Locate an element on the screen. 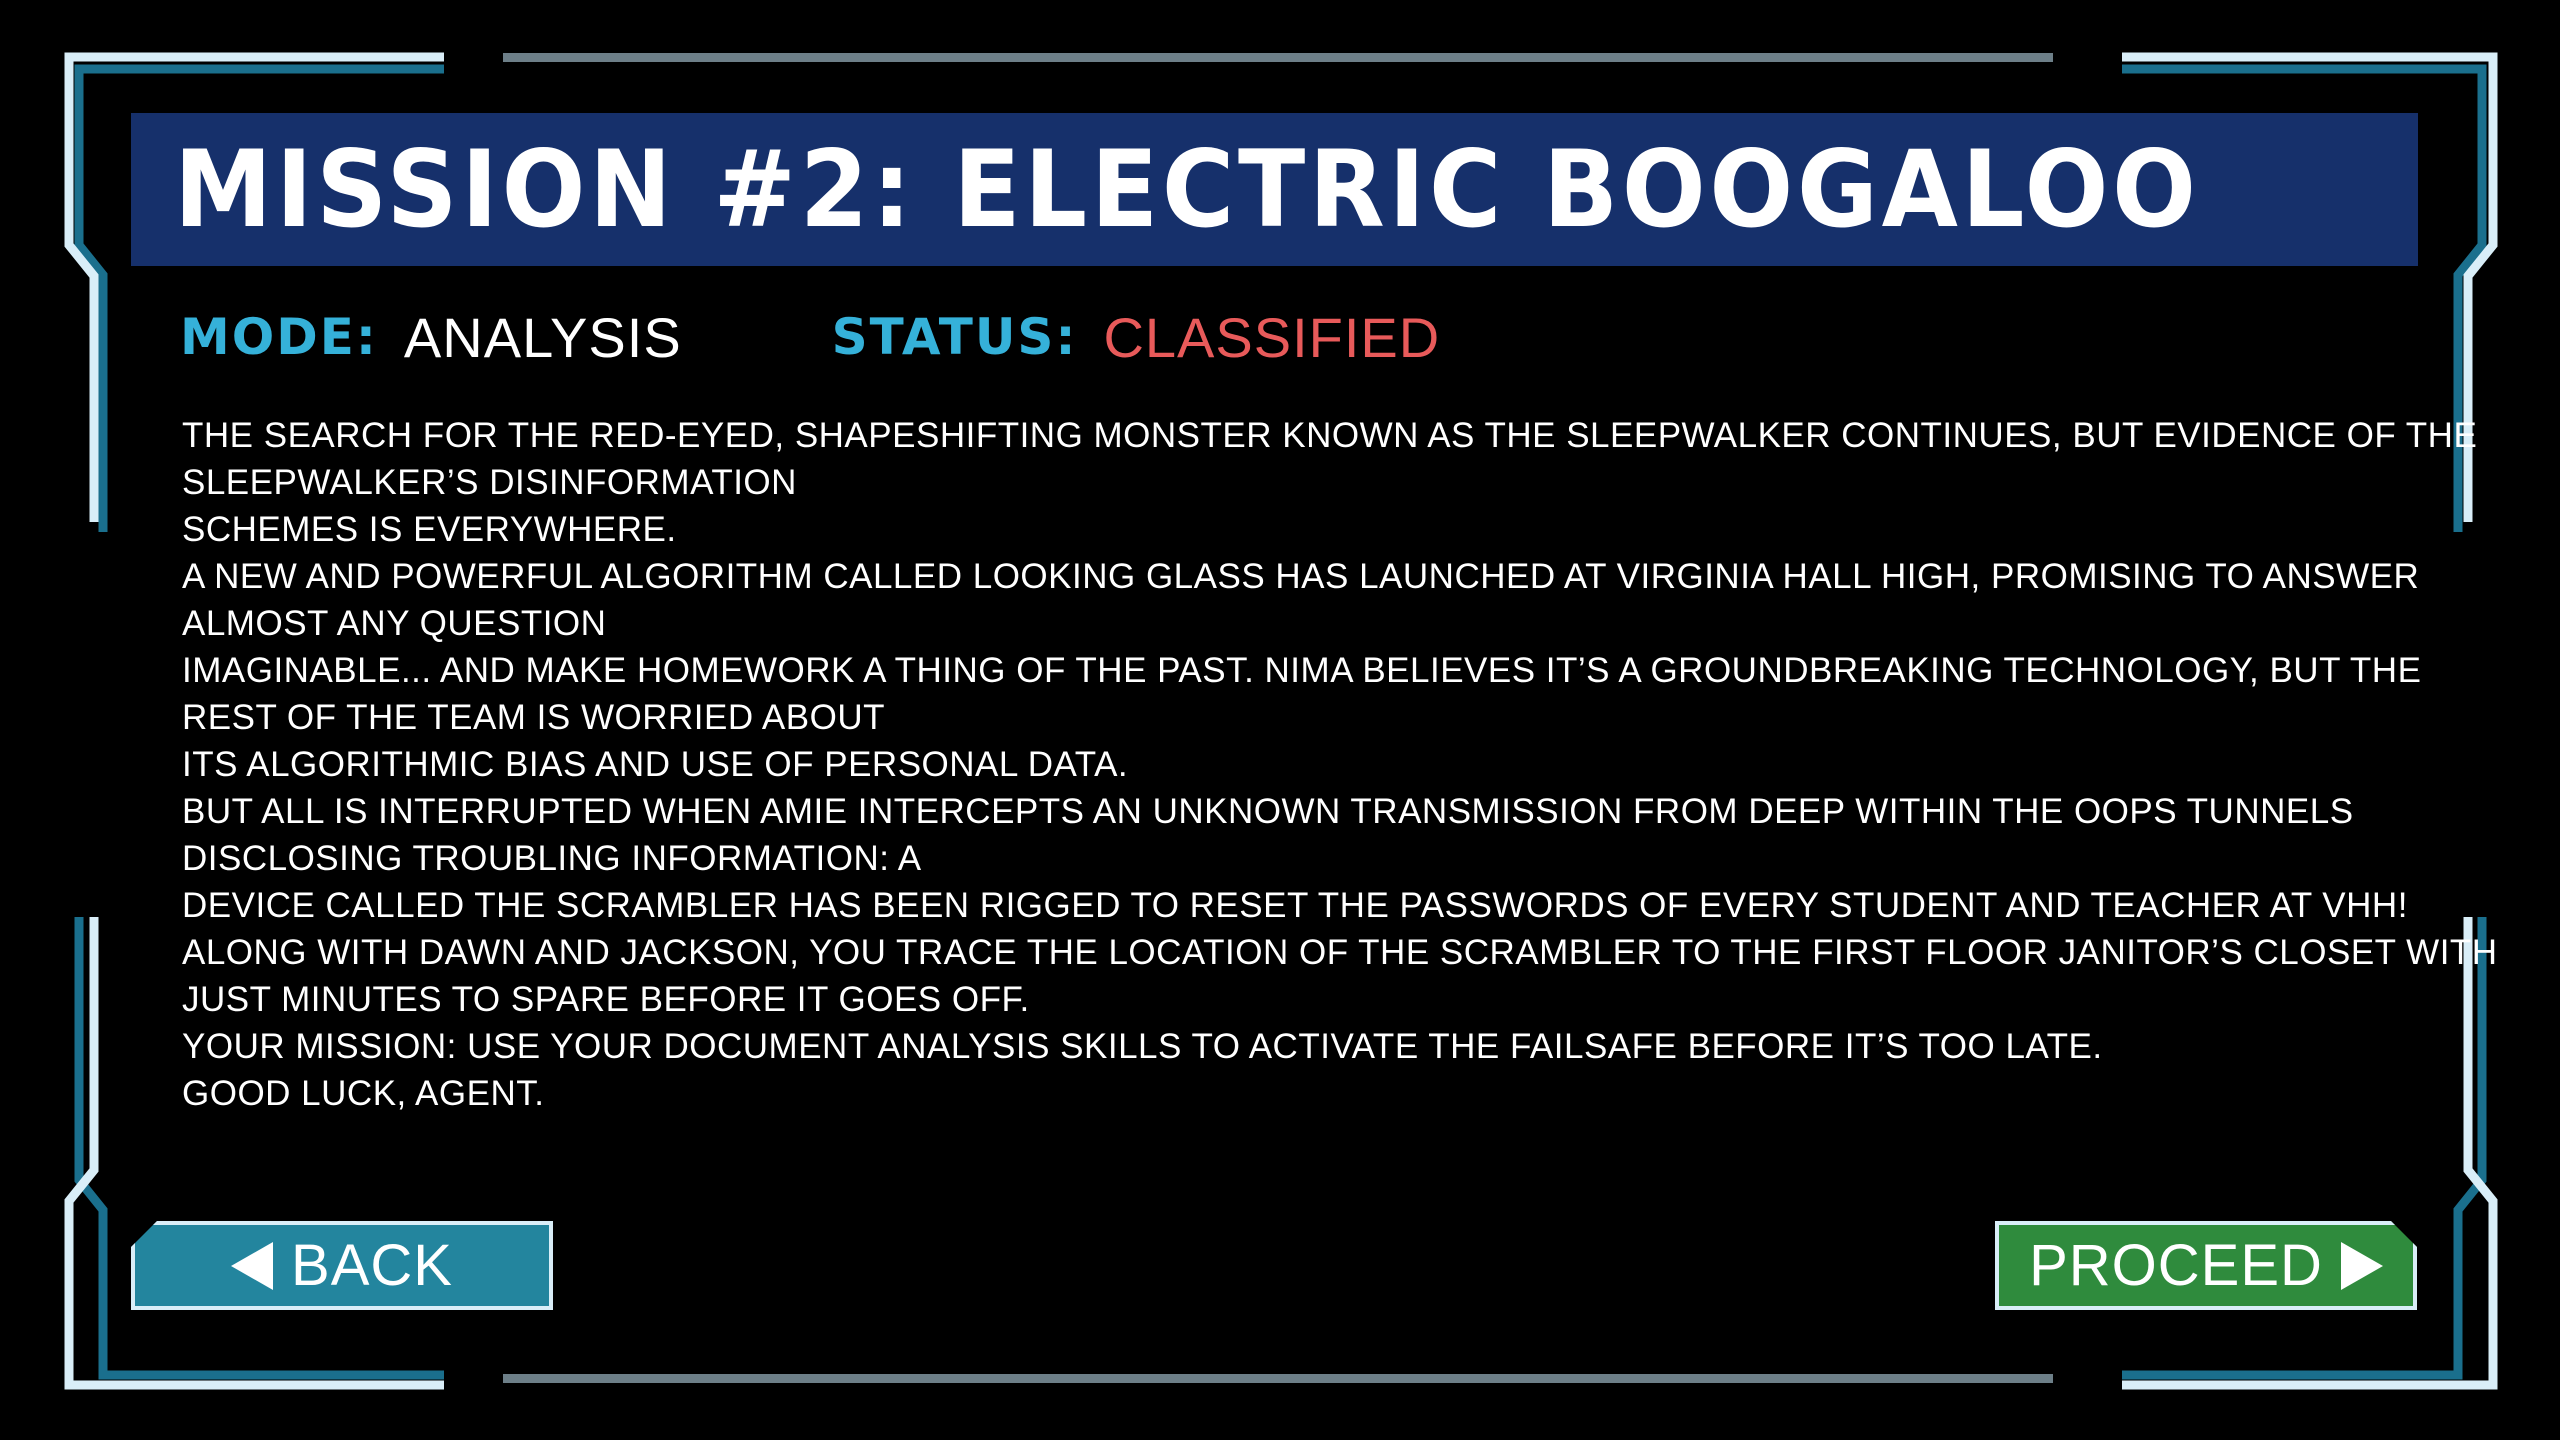  mode-label: MODE: is located at coordinates (279, 337).